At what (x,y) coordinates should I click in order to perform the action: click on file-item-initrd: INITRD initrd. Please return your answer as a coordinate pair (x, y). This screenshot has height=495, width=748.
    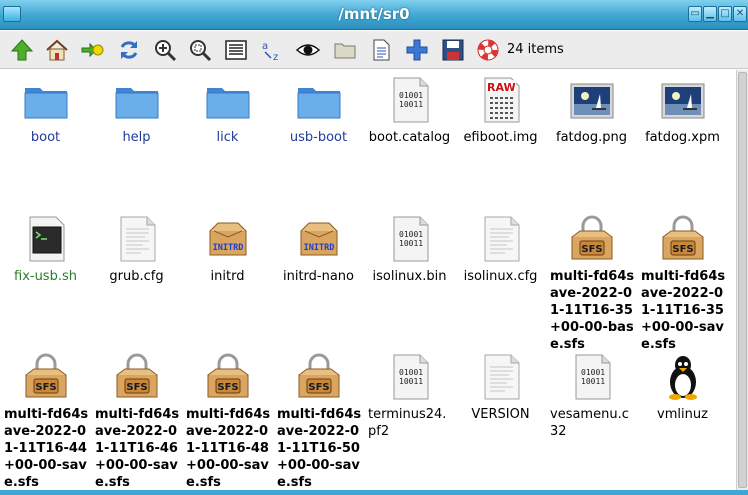
    Looking at the image, I should click on (227, 250).